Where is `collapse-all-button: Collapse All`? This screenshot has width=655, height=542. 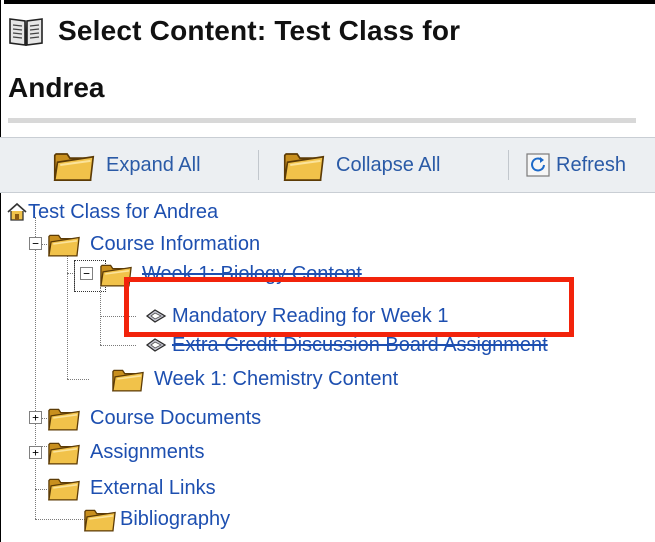
collapse-all-button: Collapse All is located at coordinates (361, 165).